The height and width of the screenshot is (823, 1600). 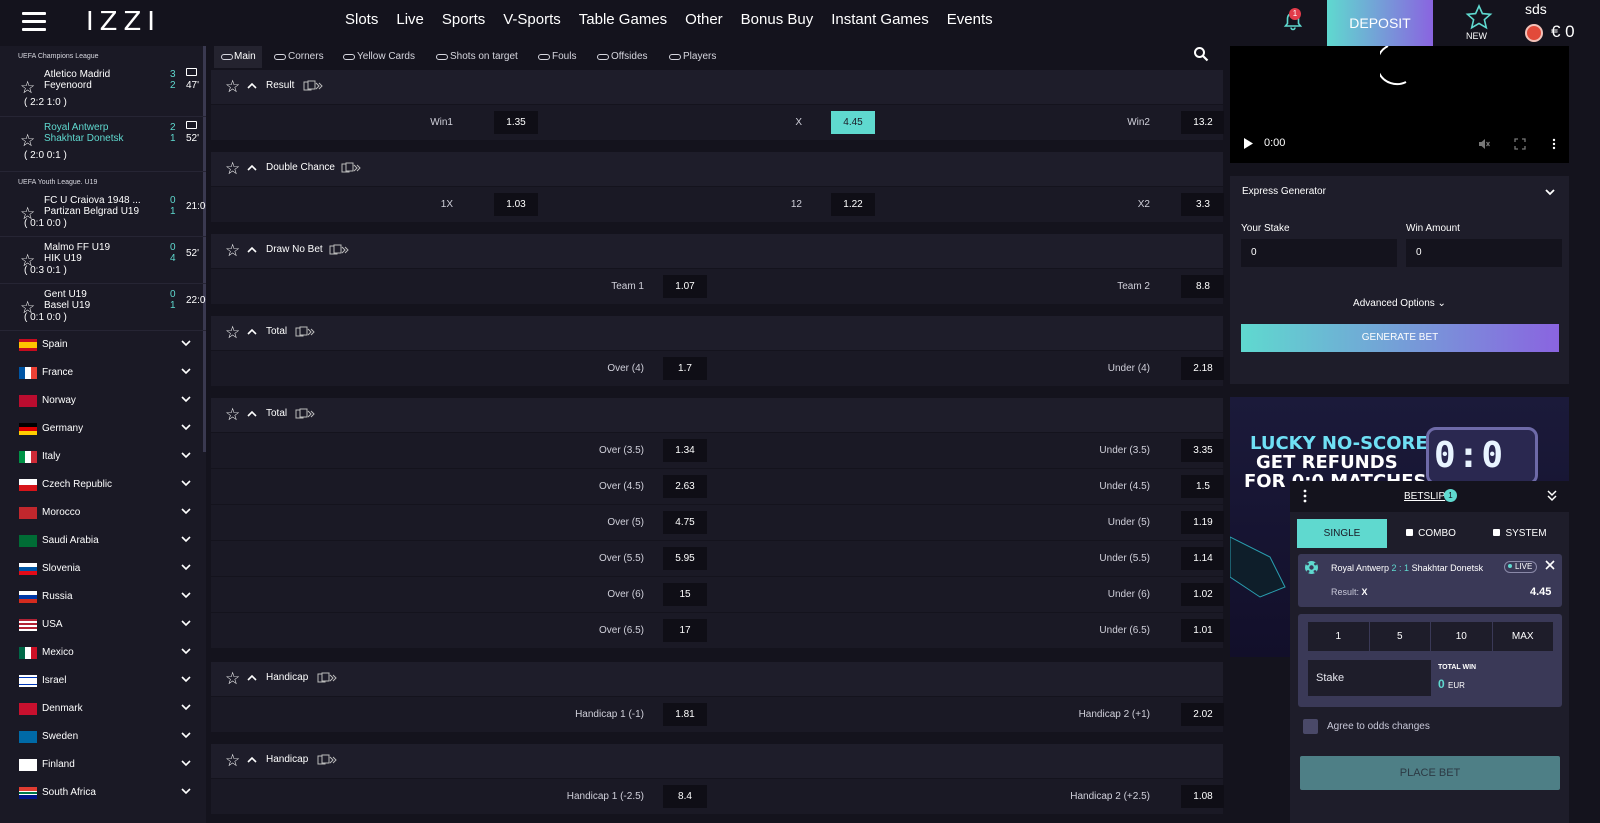 I want to click on odds-button: 3.3, so click(x=1202, y=204).